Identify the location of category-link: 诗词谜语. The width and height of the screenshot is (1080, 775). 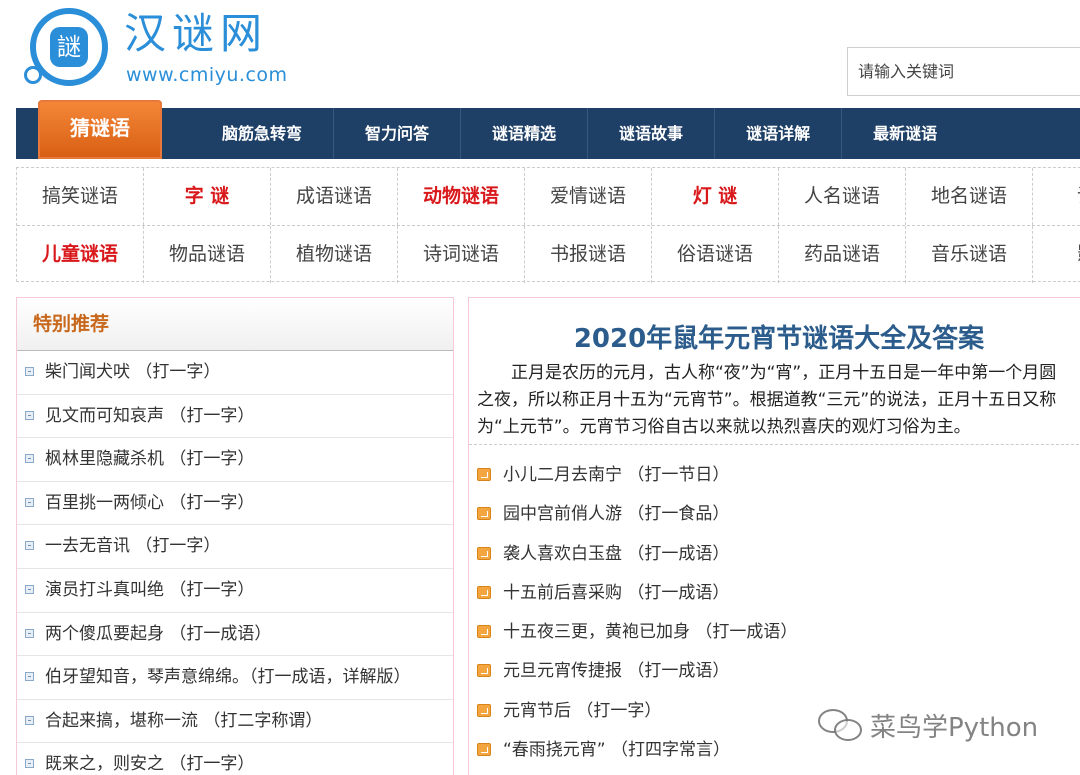
(461, 254).